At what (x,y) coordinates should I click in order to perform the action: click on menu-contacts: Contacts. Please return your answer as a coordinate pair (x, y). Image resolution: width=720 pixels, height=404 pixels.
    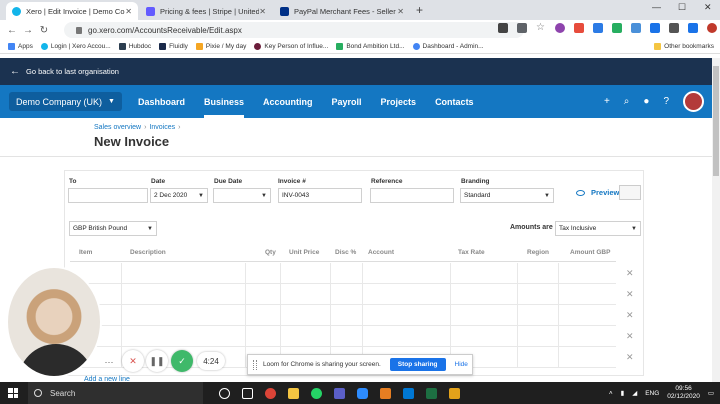
    Looking at the image, I should click on (454, 101).